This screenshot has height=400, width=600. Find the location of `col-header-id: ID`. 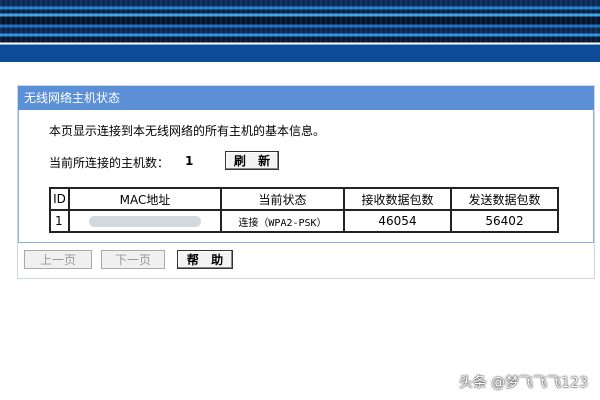

col-header-id: ID is located at coordinates (59, 199).